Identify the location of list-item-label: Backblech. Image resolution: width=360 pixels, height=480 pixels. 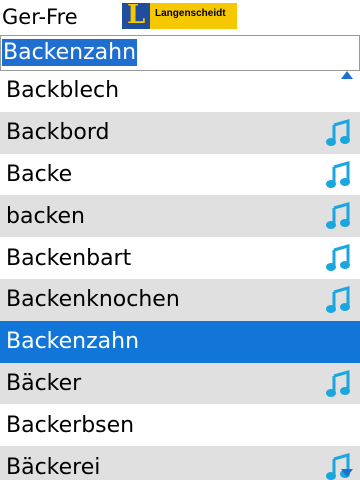
(63, 91).